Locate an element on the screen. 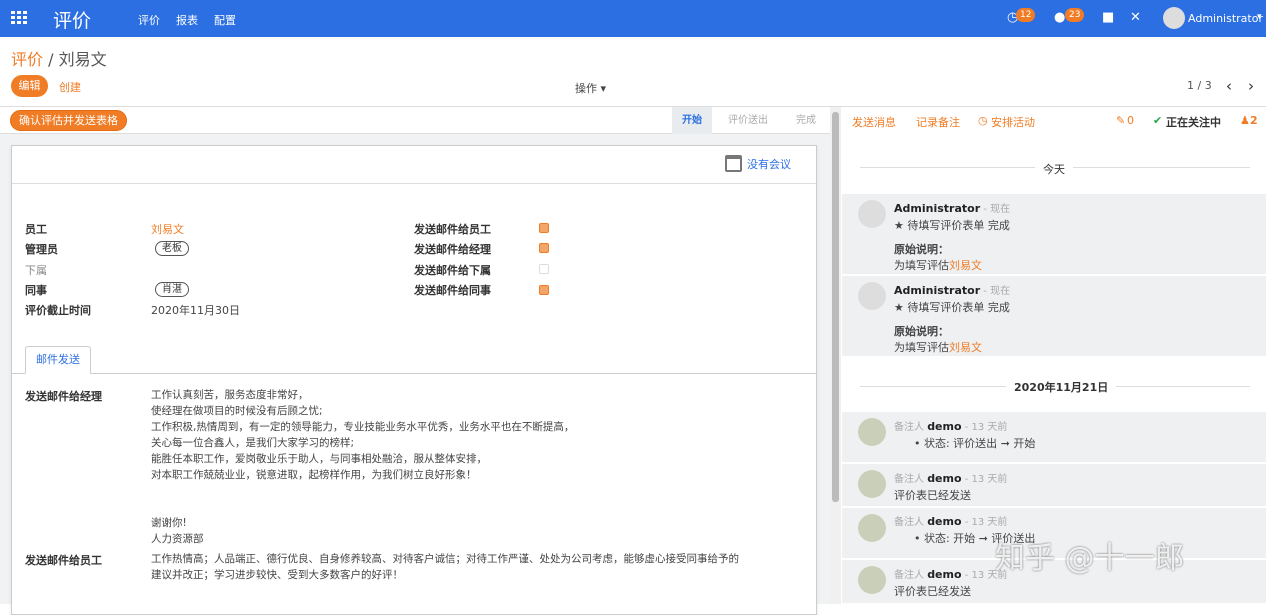 The height and width of the screenshot is (615, 1266). meeting-label: 没有会议 is located at coordinates (769, 164).